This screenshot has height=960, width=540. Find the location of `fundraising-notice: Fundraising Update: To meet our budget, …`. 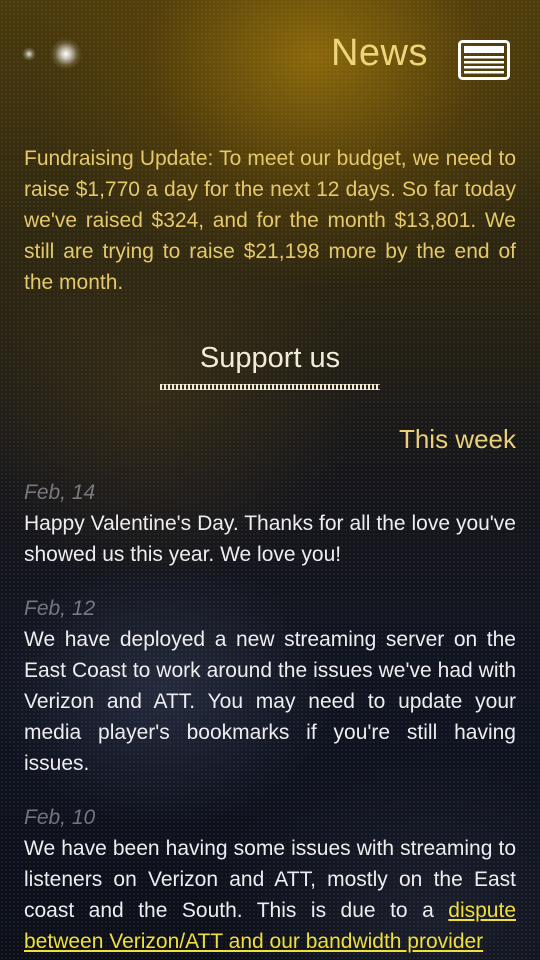

fundraising-notice: Fundraising Update: To meet our budget, … is located at coordinates (270, 220).